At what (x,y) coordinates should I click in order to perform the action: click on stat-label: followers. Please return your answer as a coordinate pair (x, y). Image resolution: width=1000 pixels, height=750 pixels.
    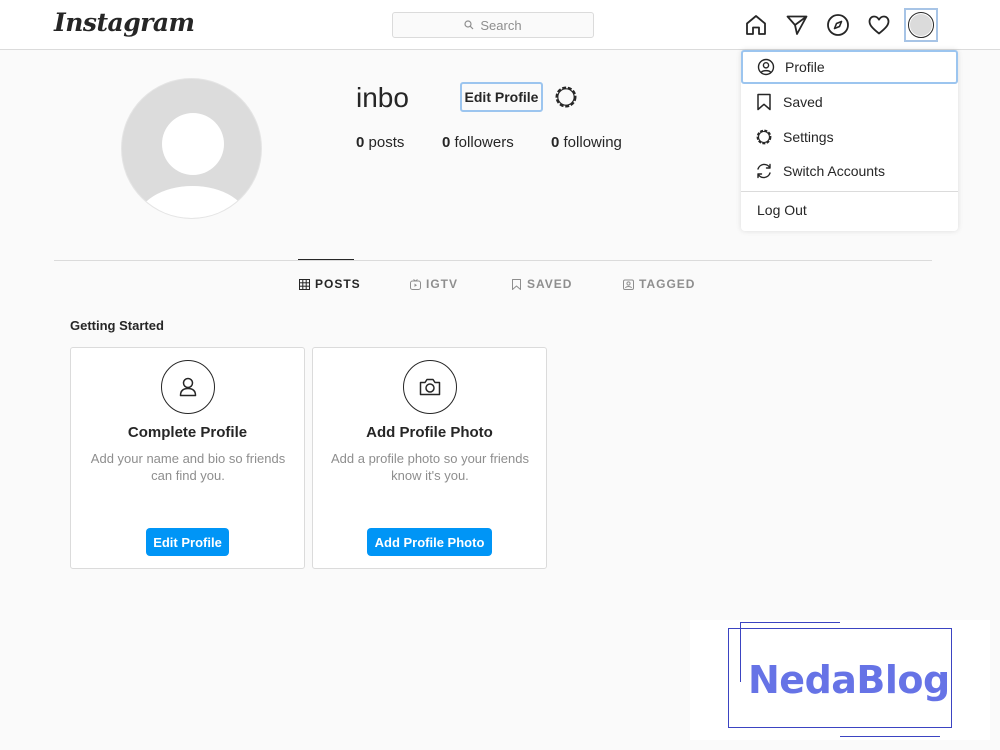
    Looking at the image, I should click on (484, 142).